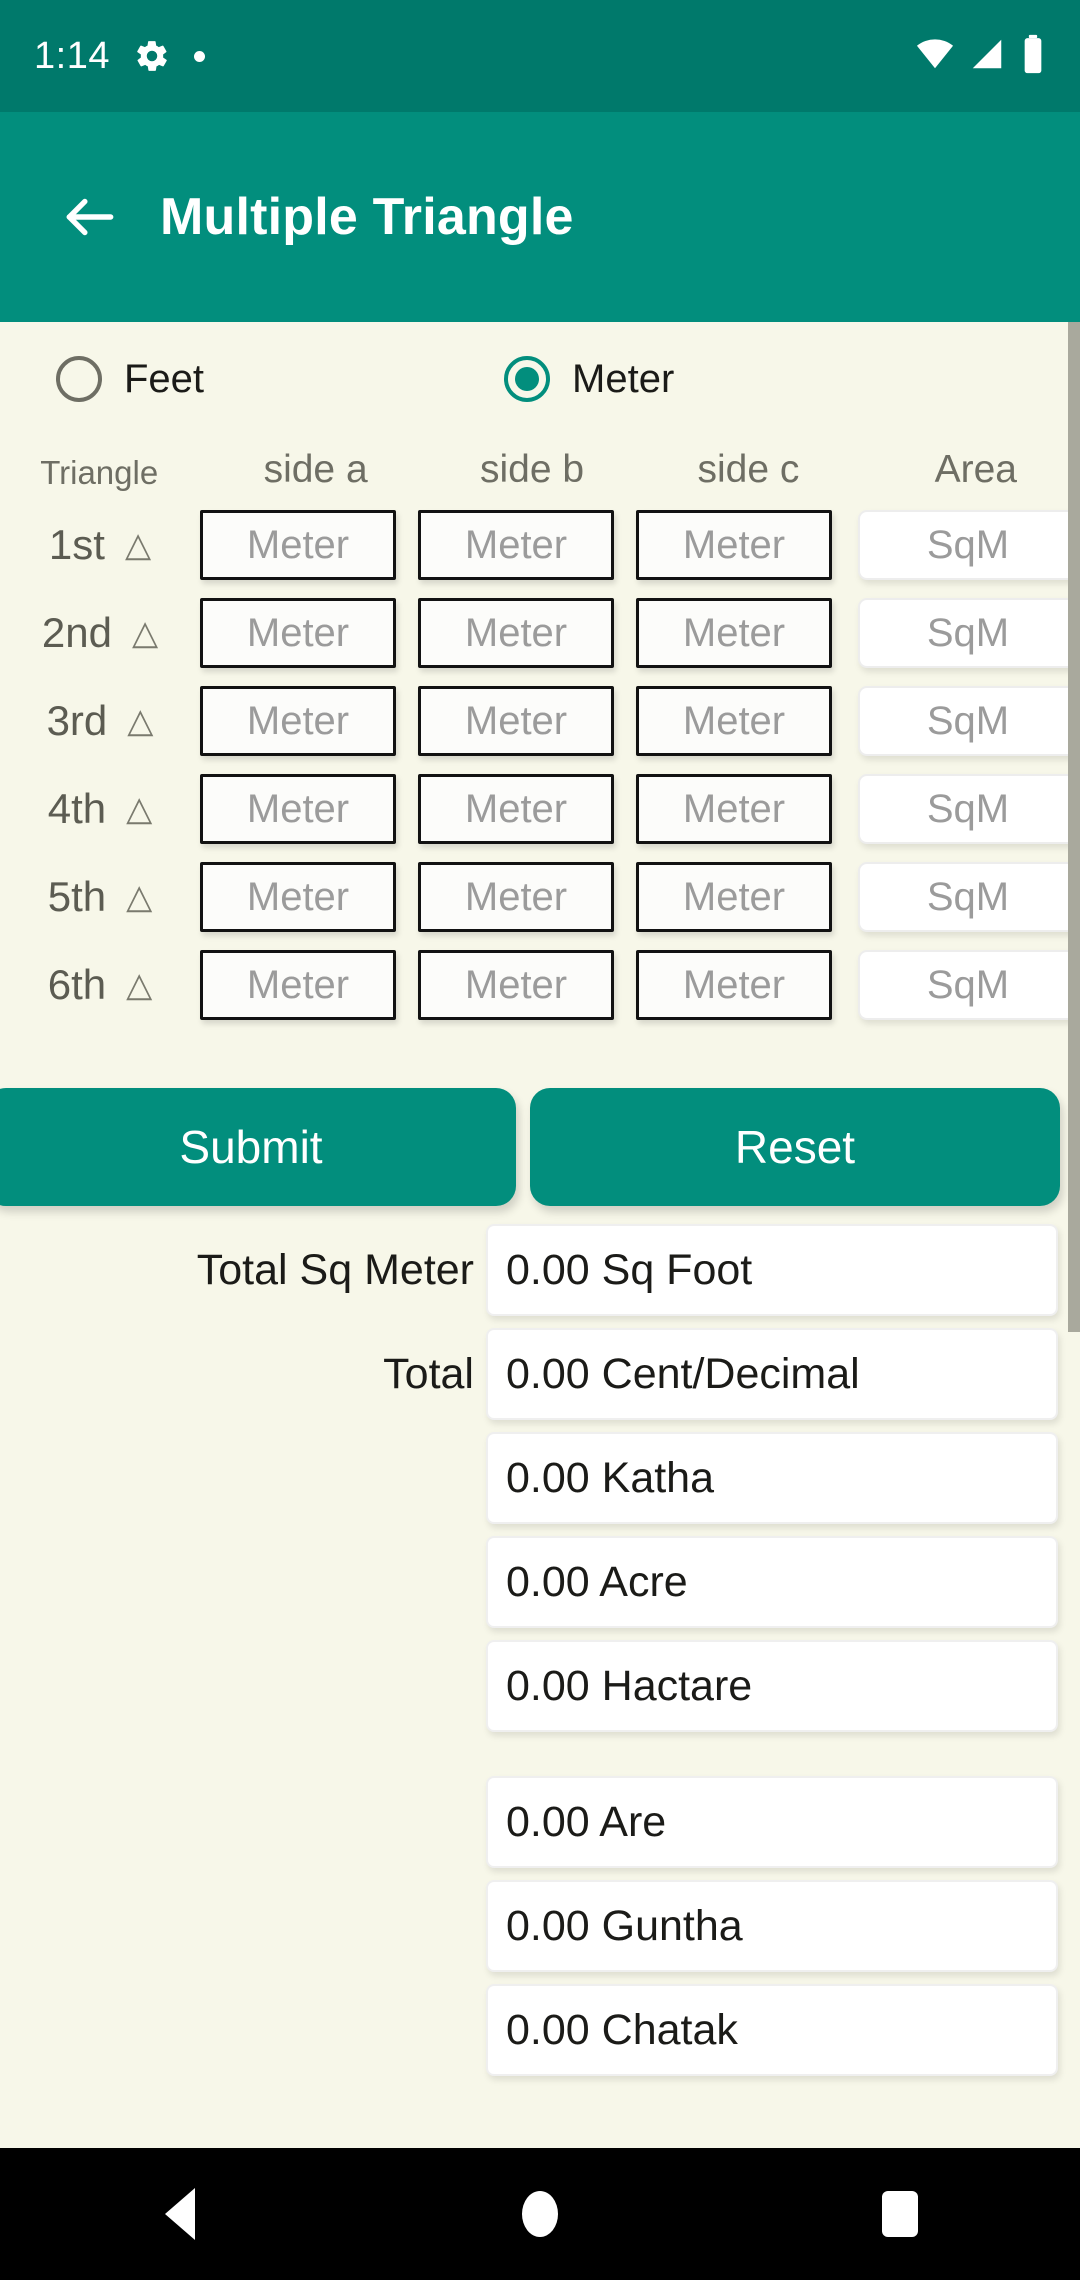  I want to click on table-row: 6th △ Meter Meter Meter SqM, so click(540, 985).